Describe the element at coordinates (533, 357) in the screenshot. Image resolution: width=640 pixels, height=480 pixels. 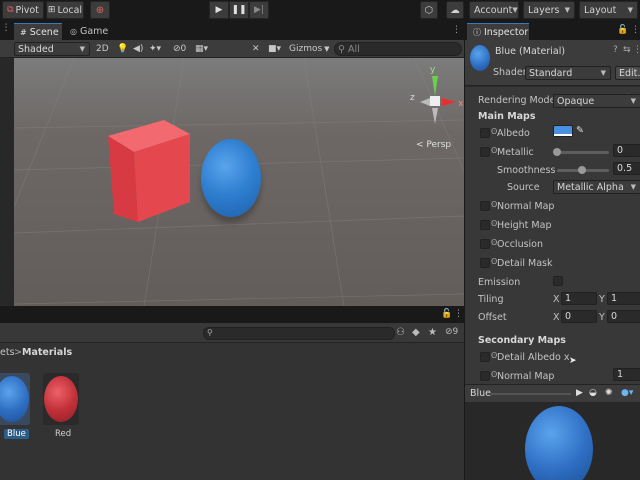
I see `detail-albedo-label: Detail Albedo x` at that location.